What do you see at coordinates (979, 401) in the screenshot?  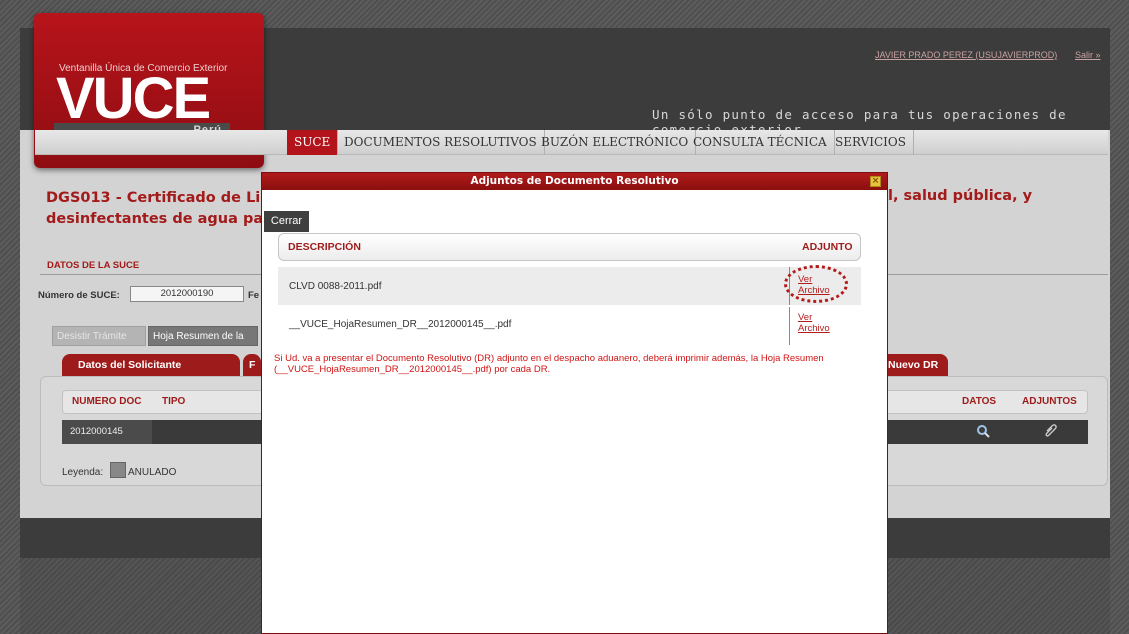 I see `grid-header-datos: DATOS` at bounding box center [979, 401].